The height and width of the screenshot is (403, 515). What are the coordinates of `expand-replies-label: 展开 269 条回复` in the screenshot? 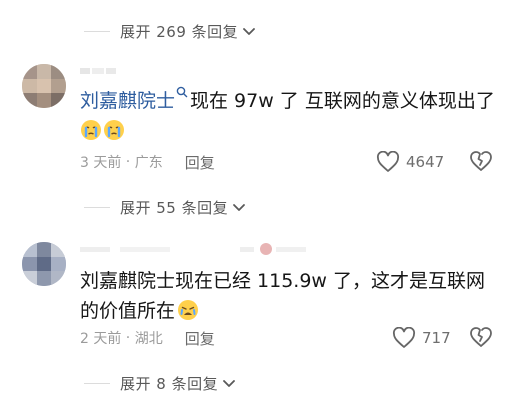 It's located at (179, 31).